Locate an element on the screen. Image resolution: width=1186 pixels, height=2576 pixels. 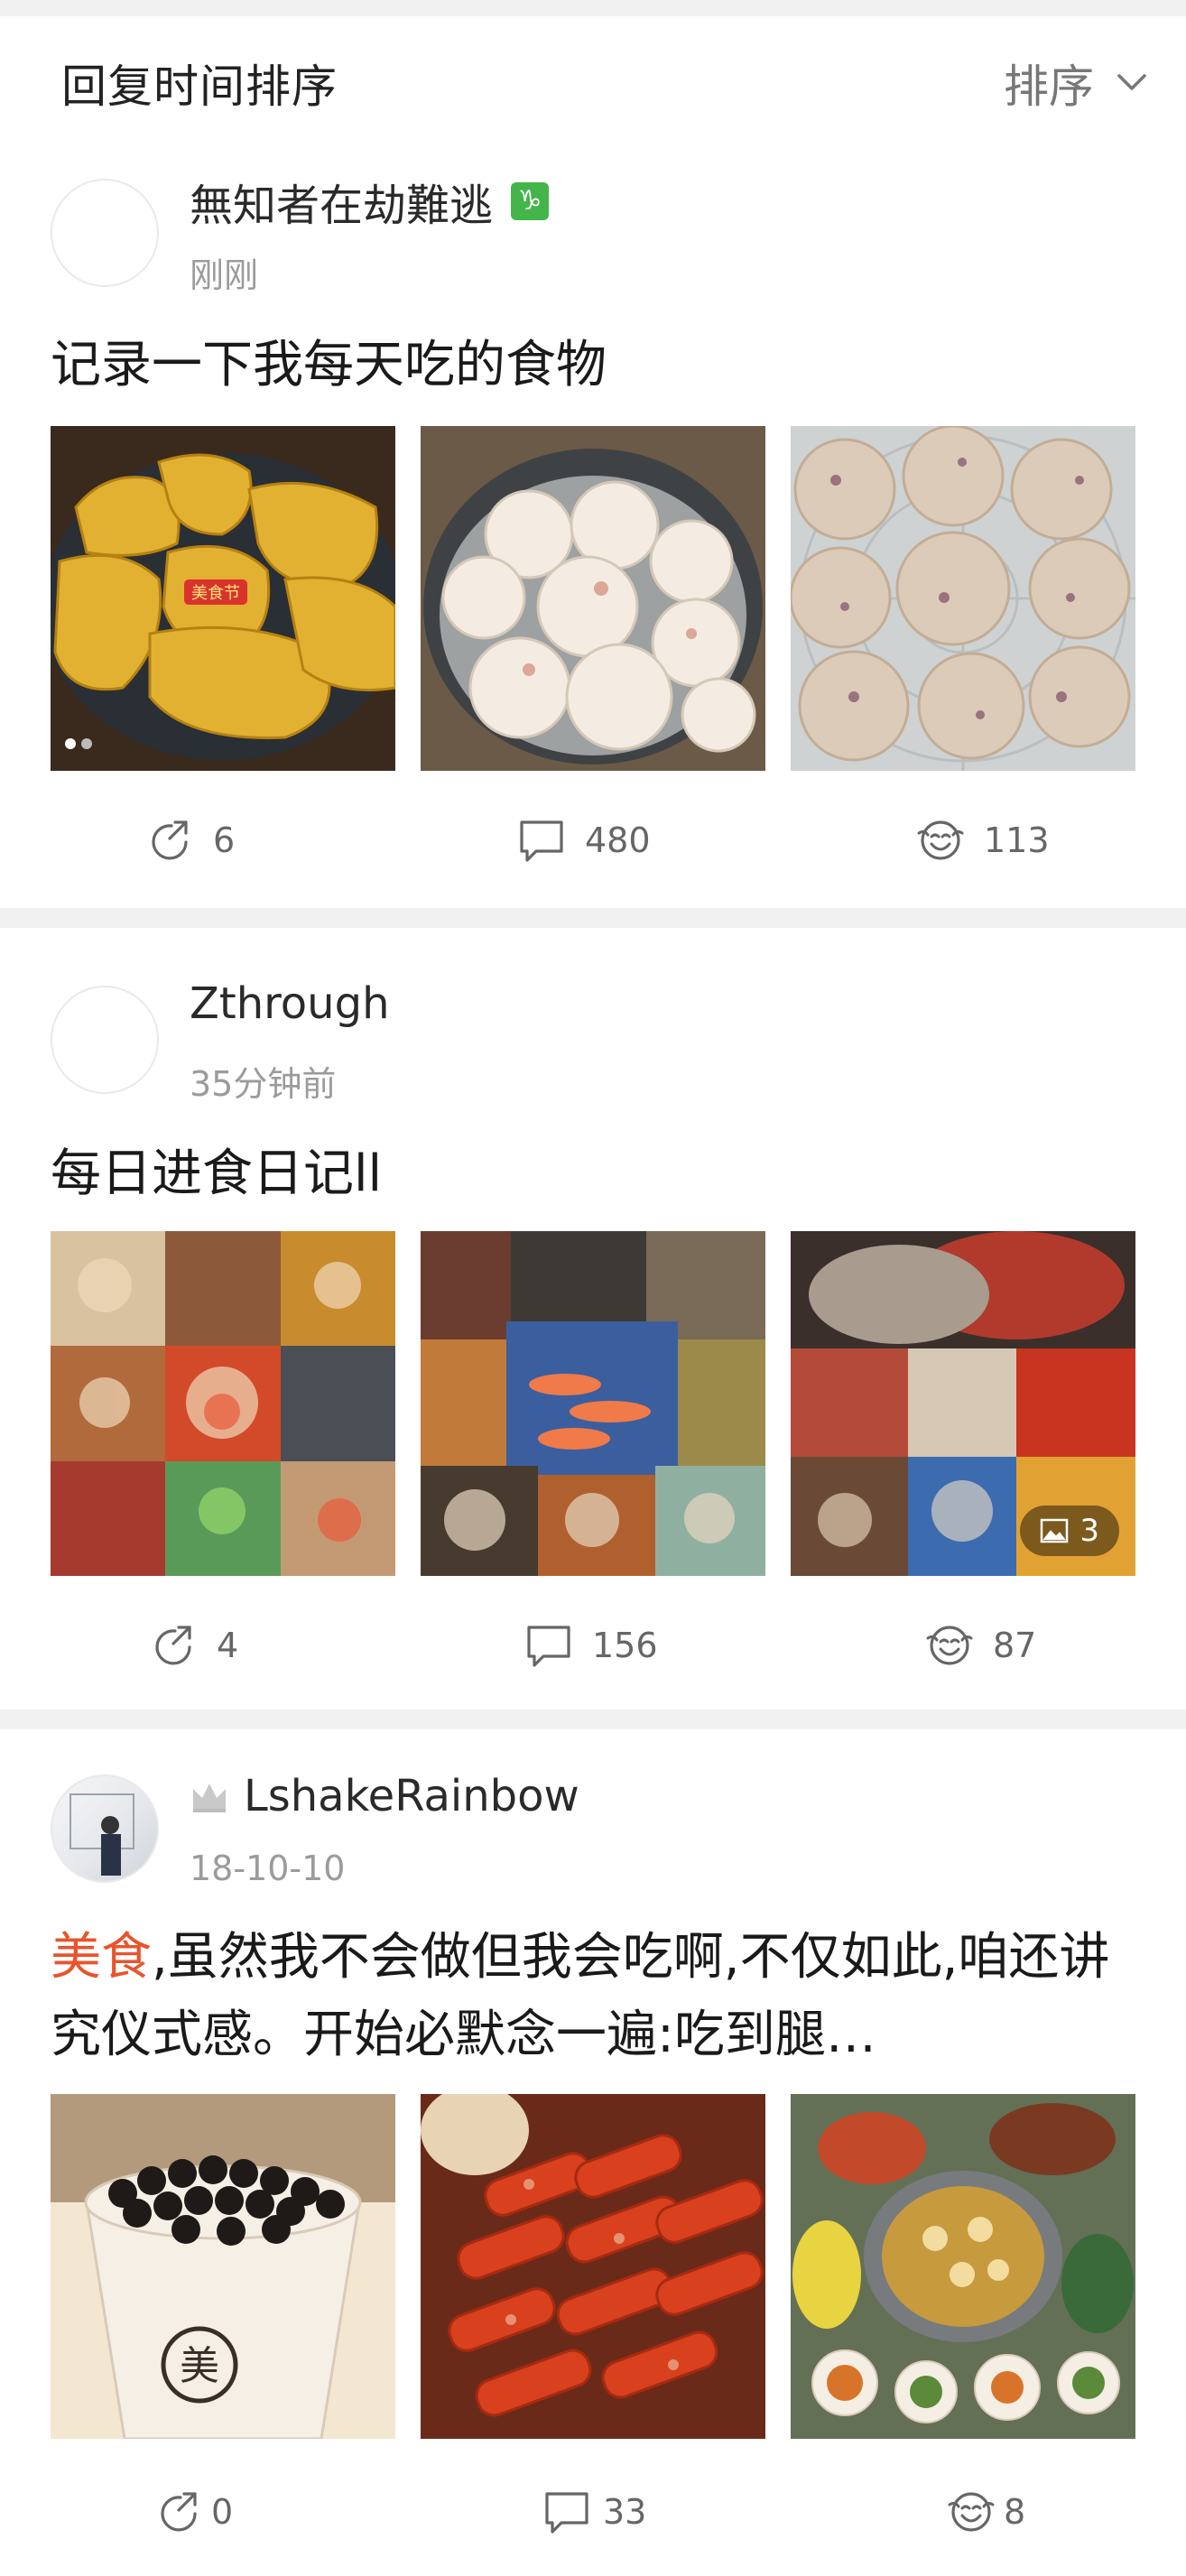
post-images: 3 is located at coordinates (593, 1403).